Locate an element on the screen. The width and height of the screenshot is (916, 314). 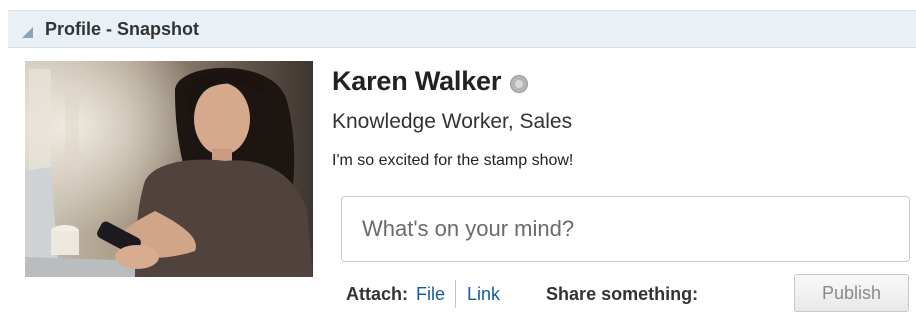
attach-link-link: Link is located at coordinates (483, 294).